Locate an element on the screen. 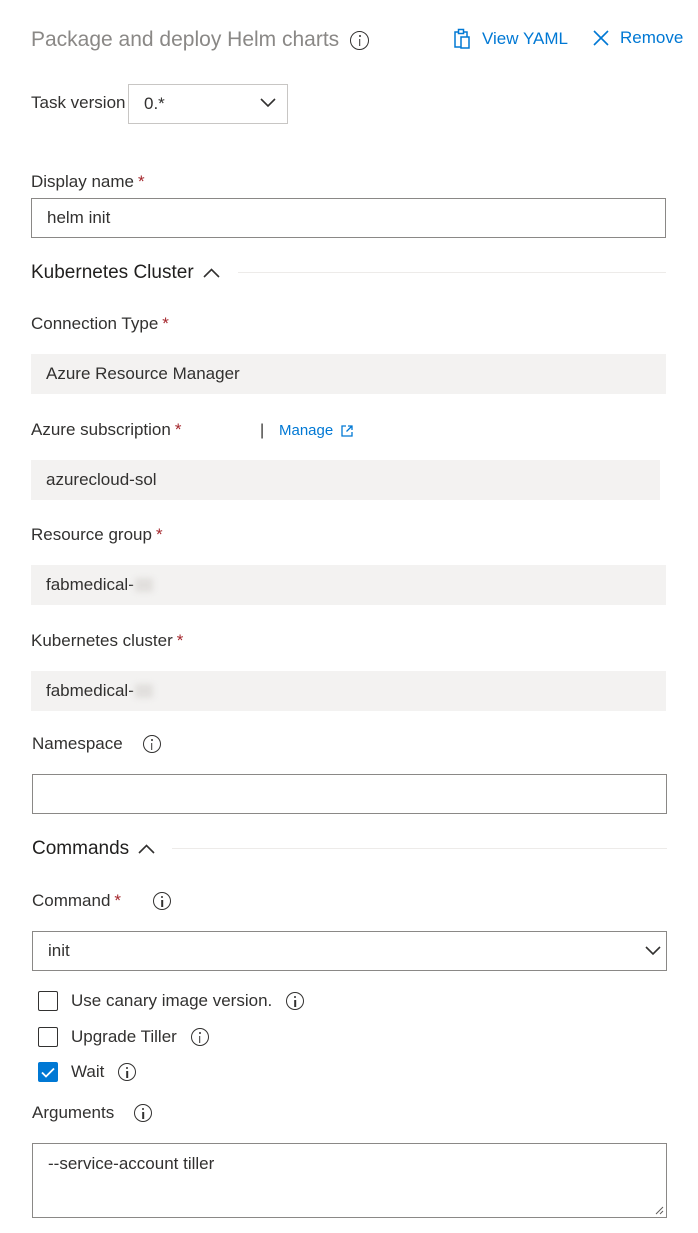 The width and height of the screenshot is (698, 1233). wait-option: Wait is located at coordinates (87, 1072).